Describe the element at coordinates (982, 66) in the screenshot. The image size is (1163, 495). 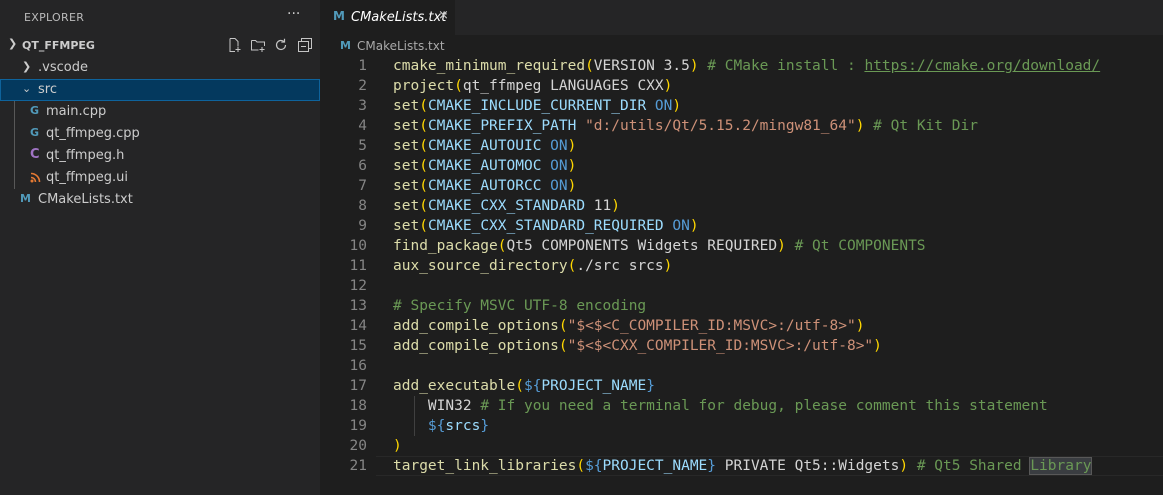
I see `code-token: https://cmake.org/download/` at that location.